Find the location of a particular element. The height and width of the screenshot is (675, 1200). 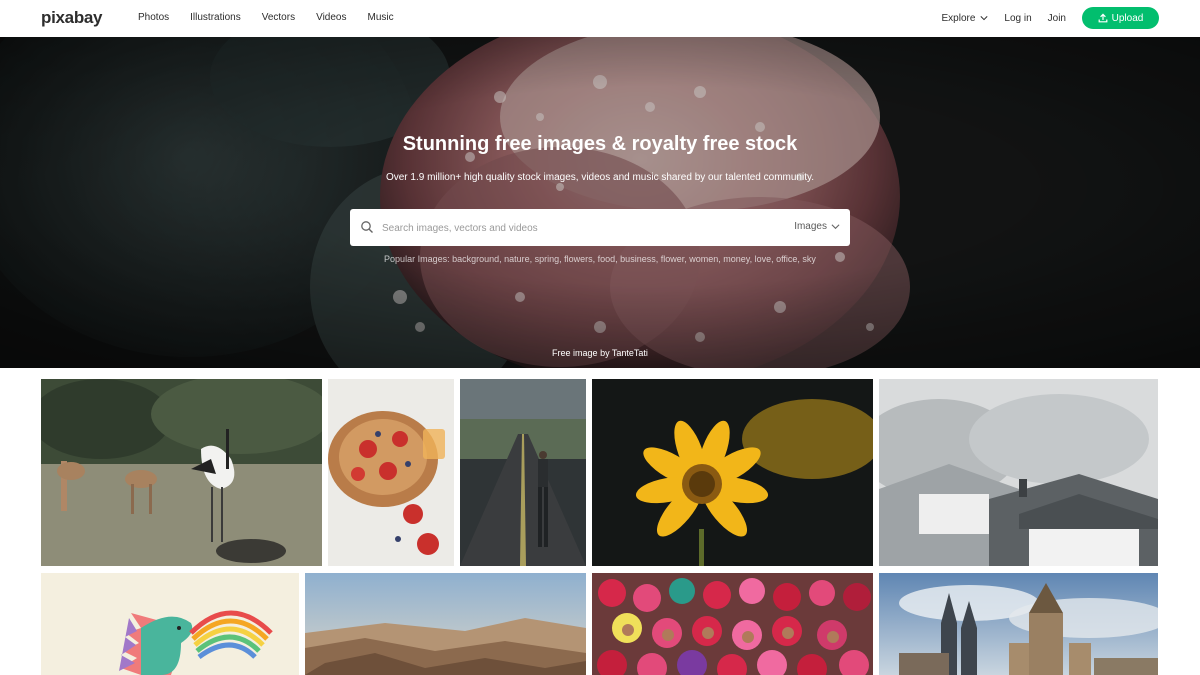

search-bar: Images is located at coordinates (600, 227).